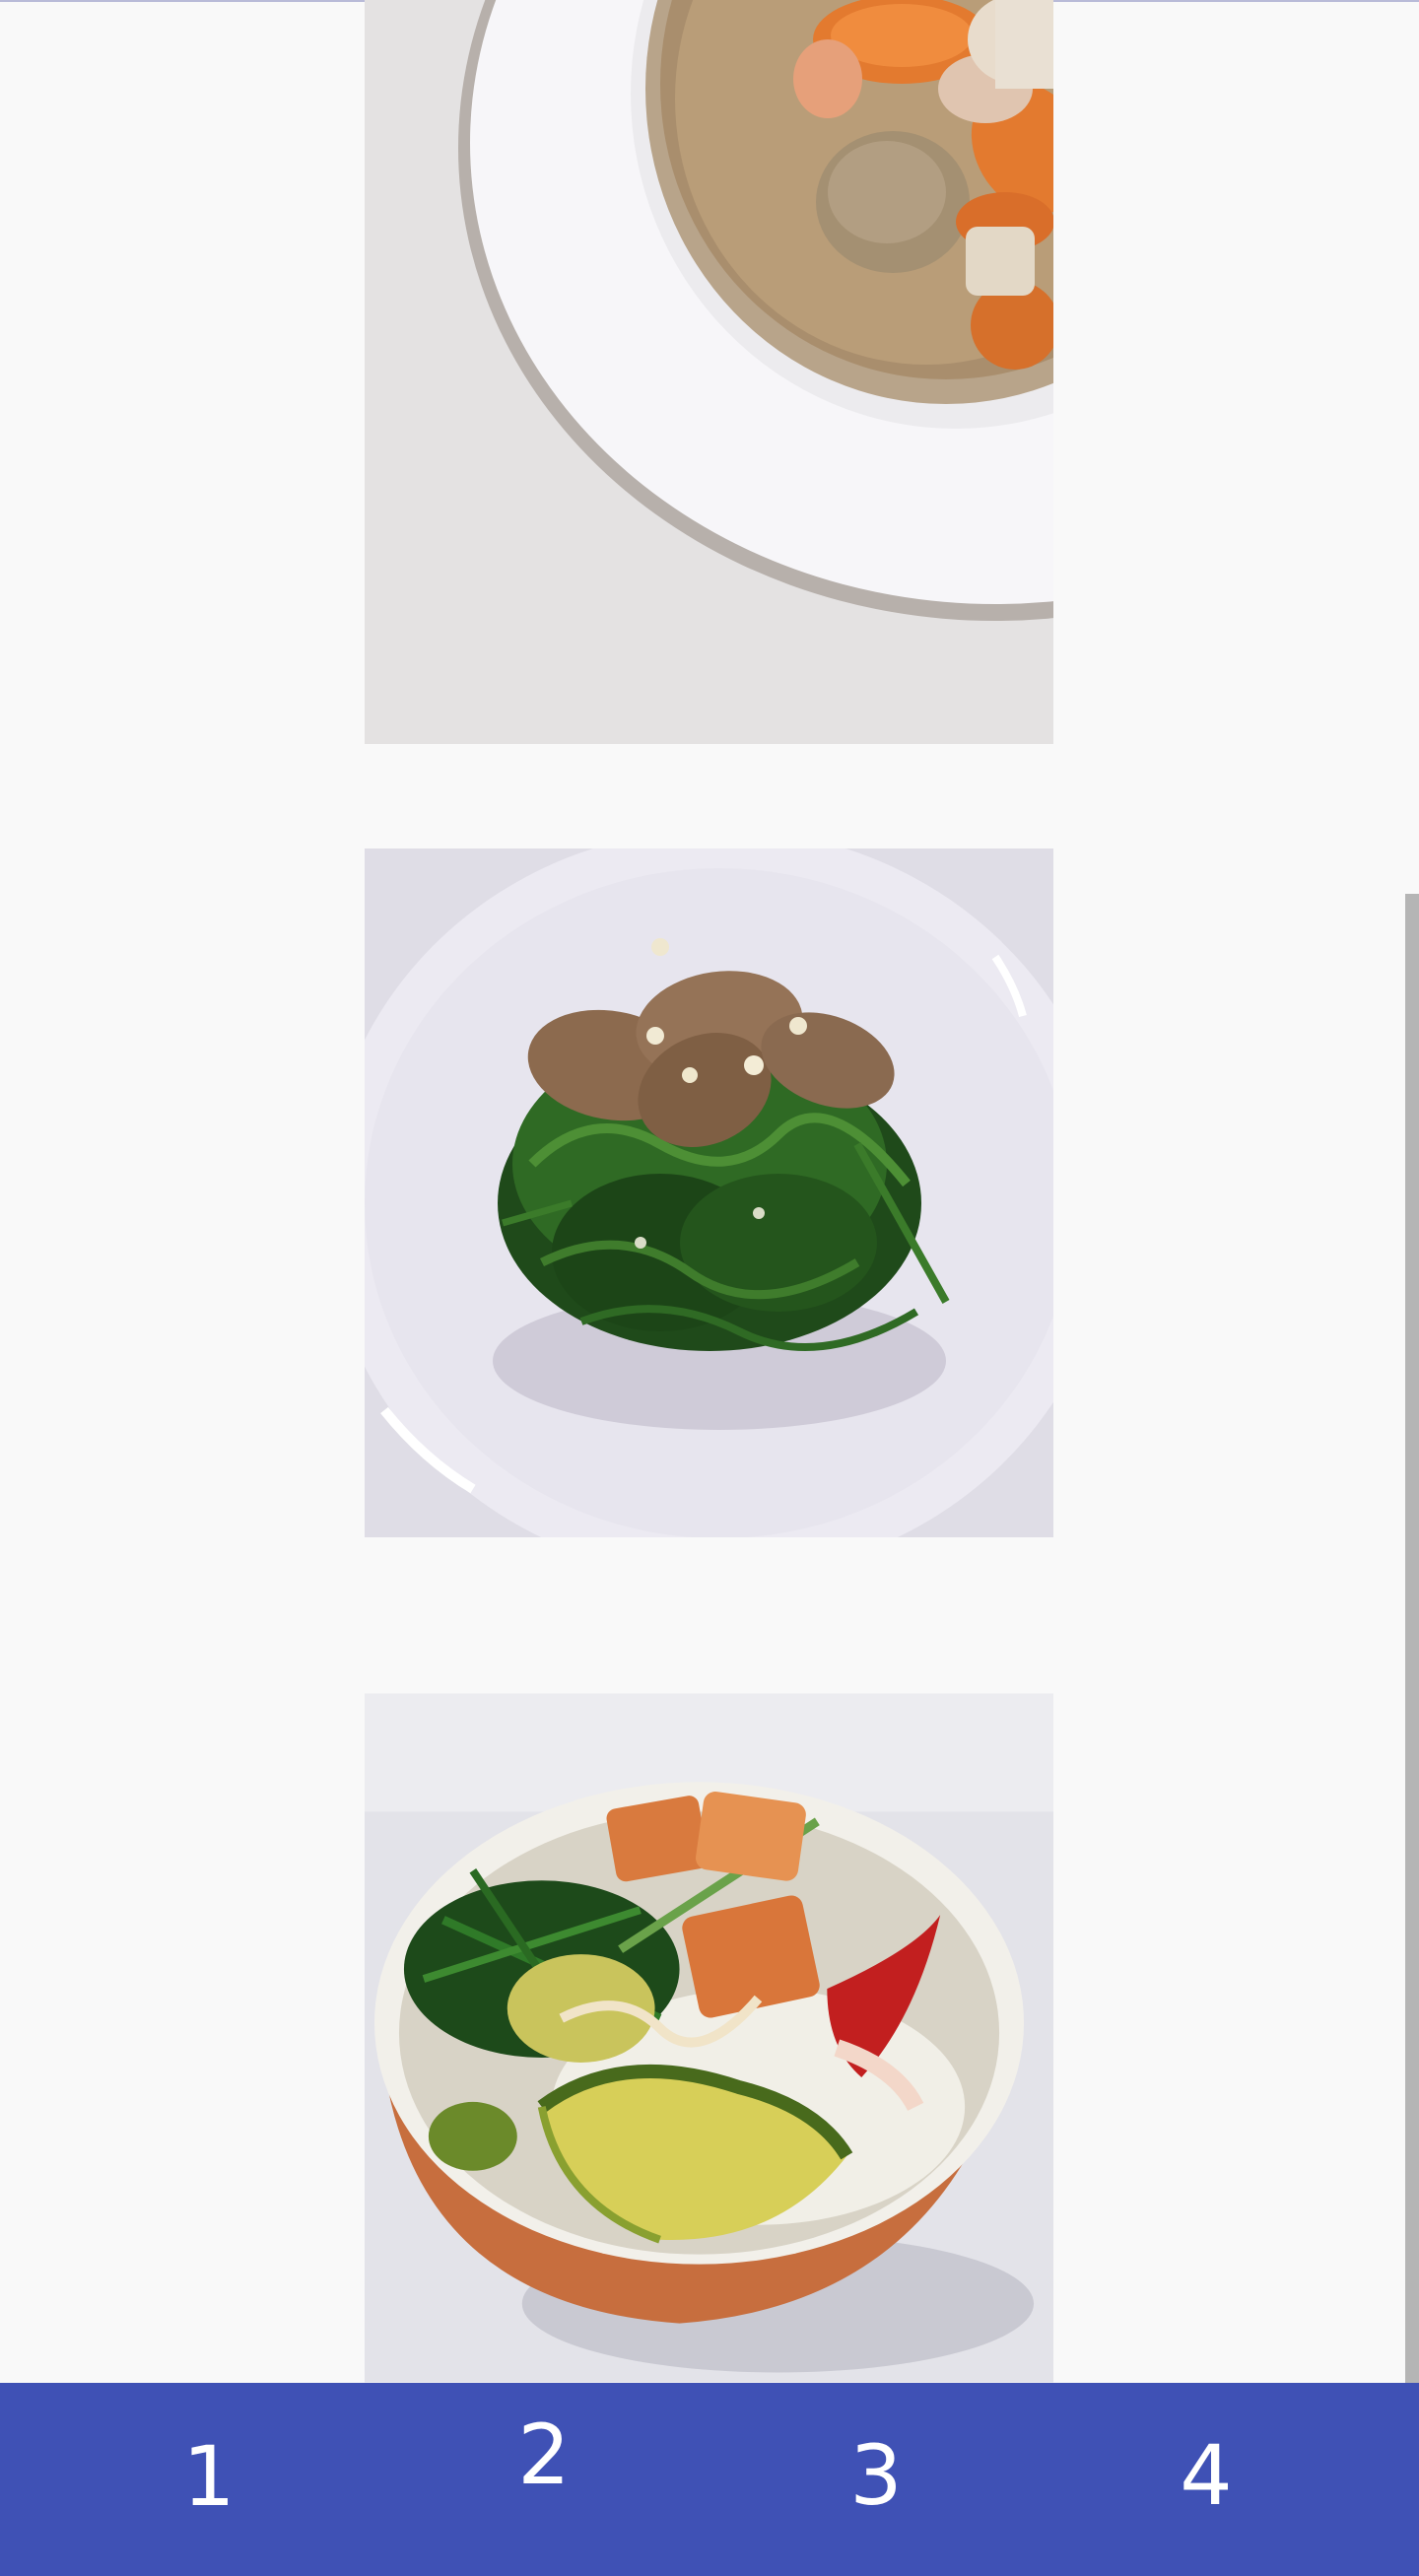 The image size is (1419, 2576). Describe the element at coordinates (709, 2480) in the screenshot. I see `bottom-tab-bar: 1 2 3 4` at that location.